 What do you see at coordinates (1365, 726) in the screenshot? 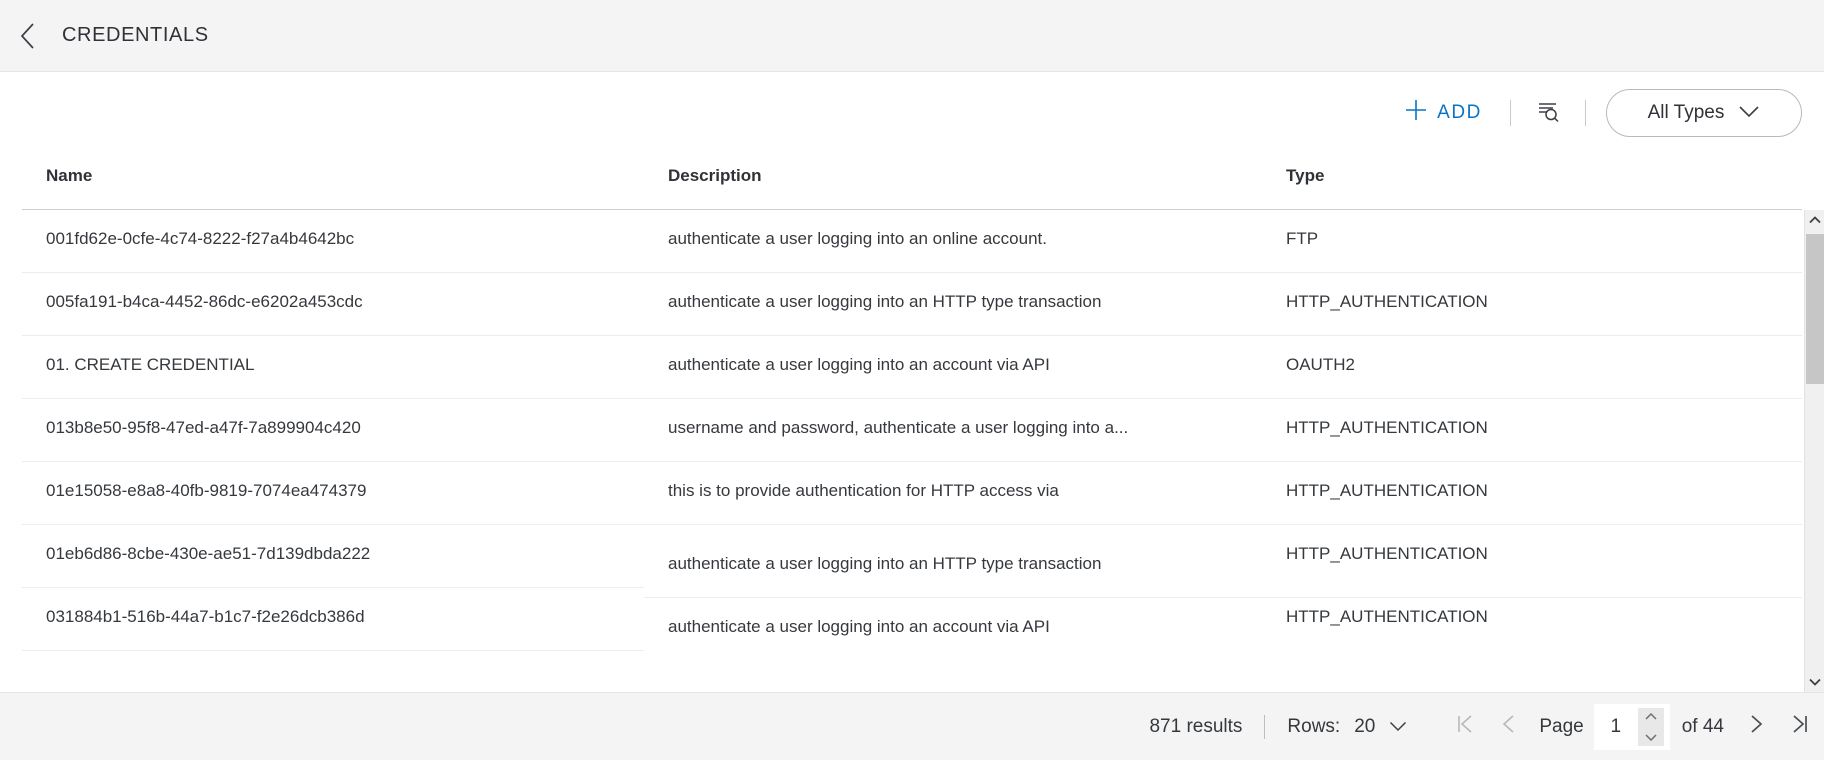
I see `rows-per-page-value: 20` at bounding box center [1365, 726].